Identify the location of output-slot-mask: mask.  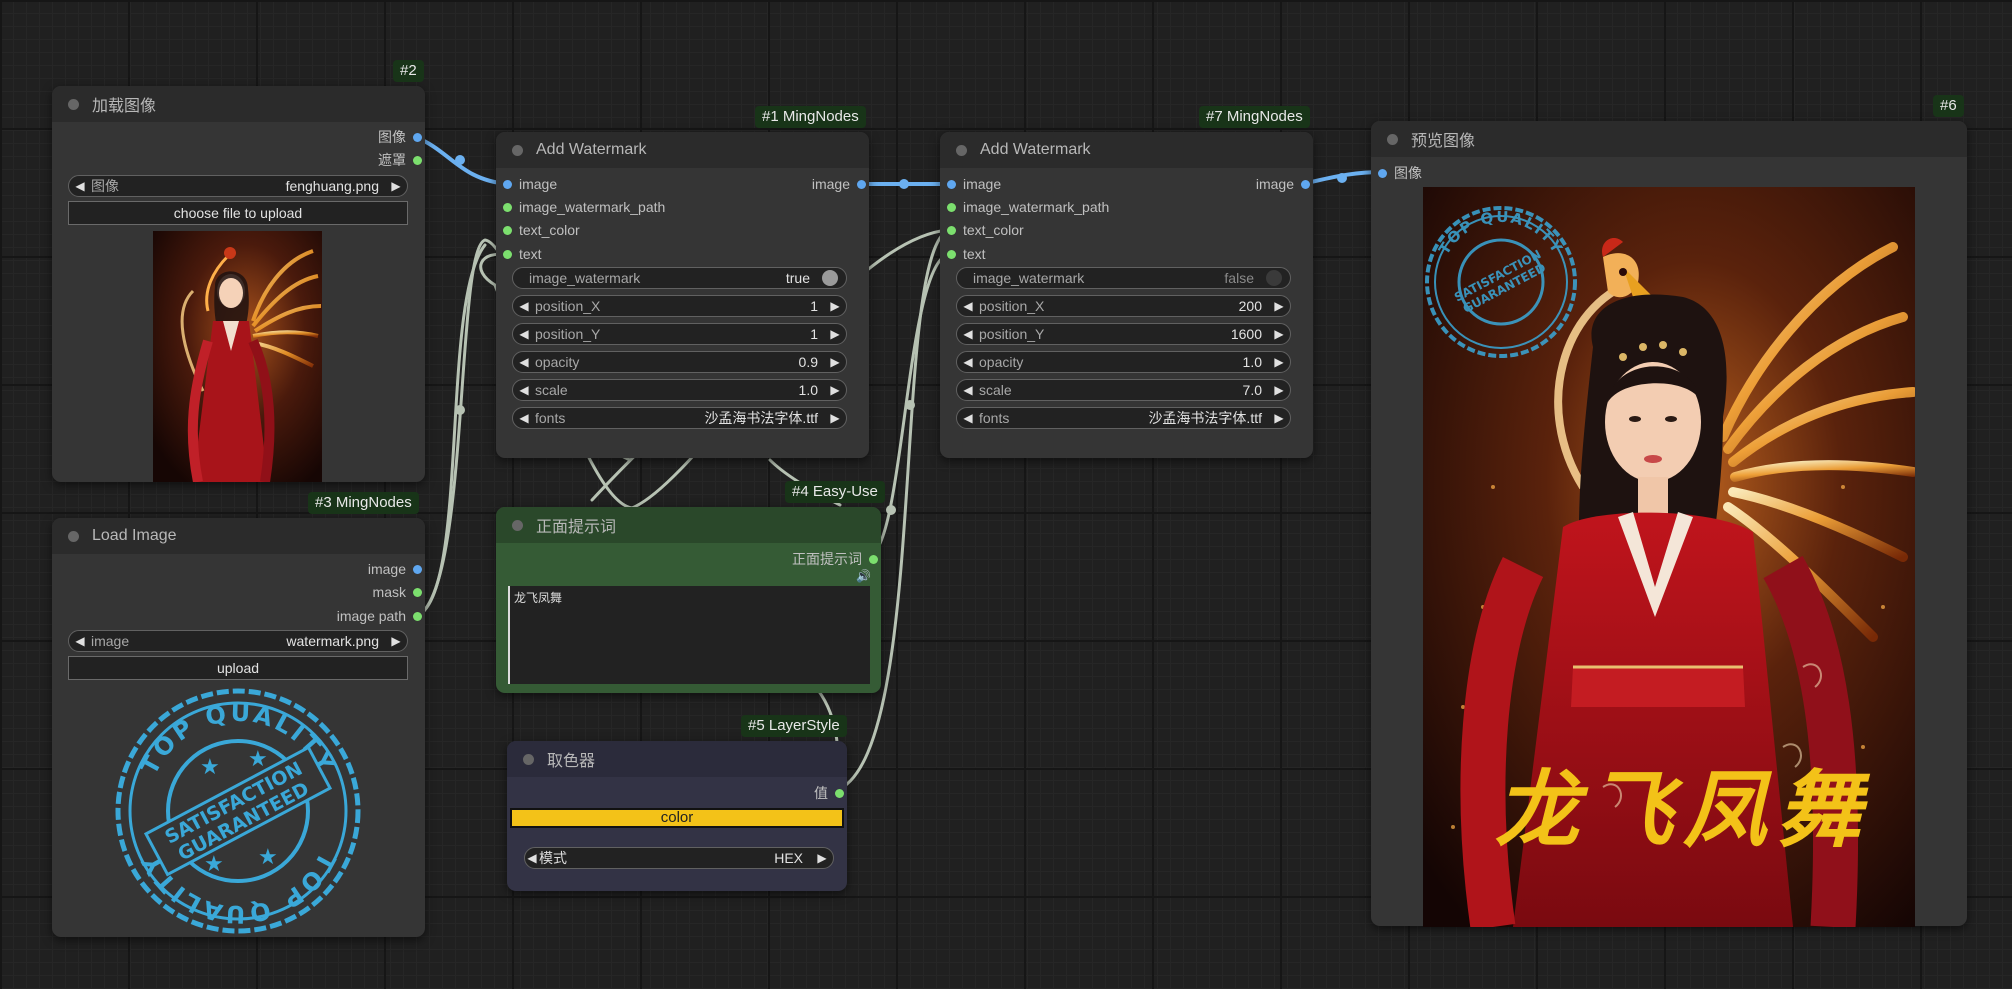
(397, 592).